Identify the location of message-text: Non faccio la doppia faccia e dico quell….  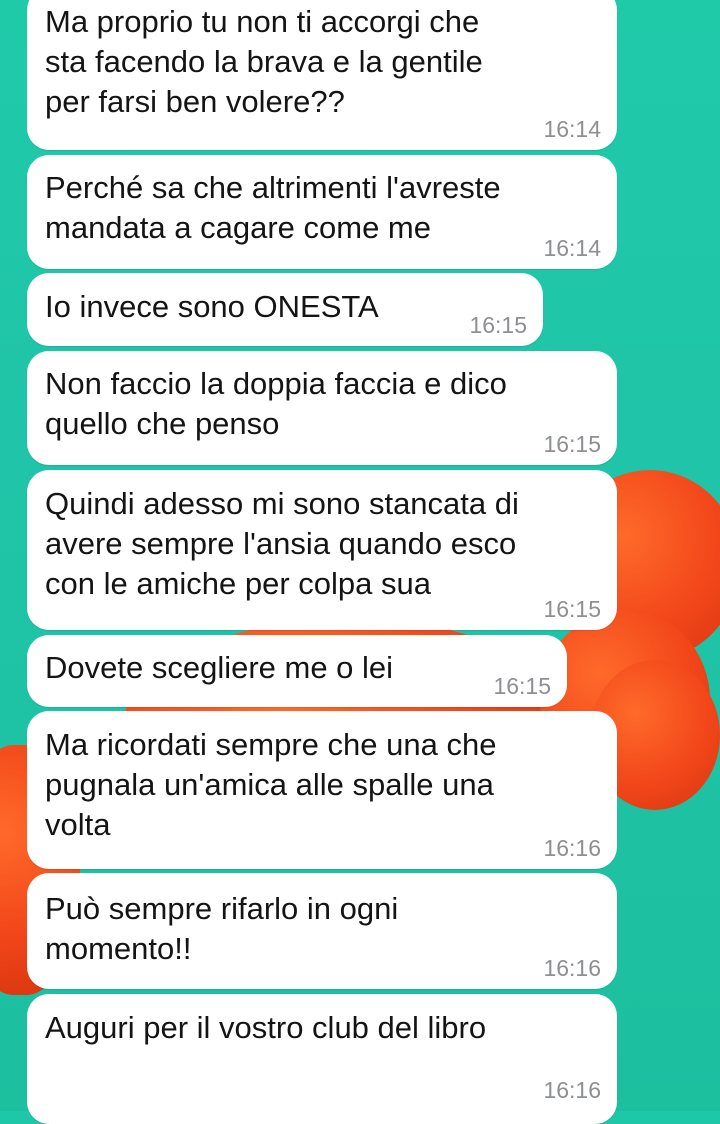
(276, 403).